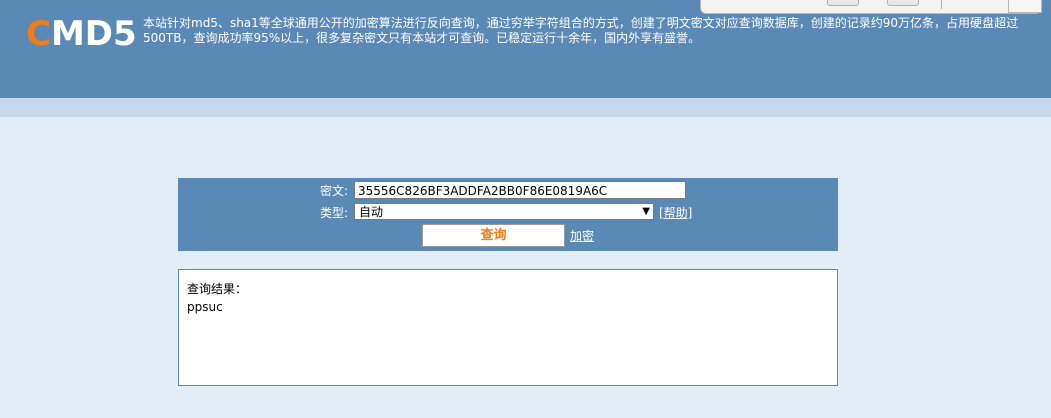 This screenshot has width=1051, height=418. What do you see at coordinates (525, 107) in the screenshot?
I see `header-subband` at bounding box center [525, 107].